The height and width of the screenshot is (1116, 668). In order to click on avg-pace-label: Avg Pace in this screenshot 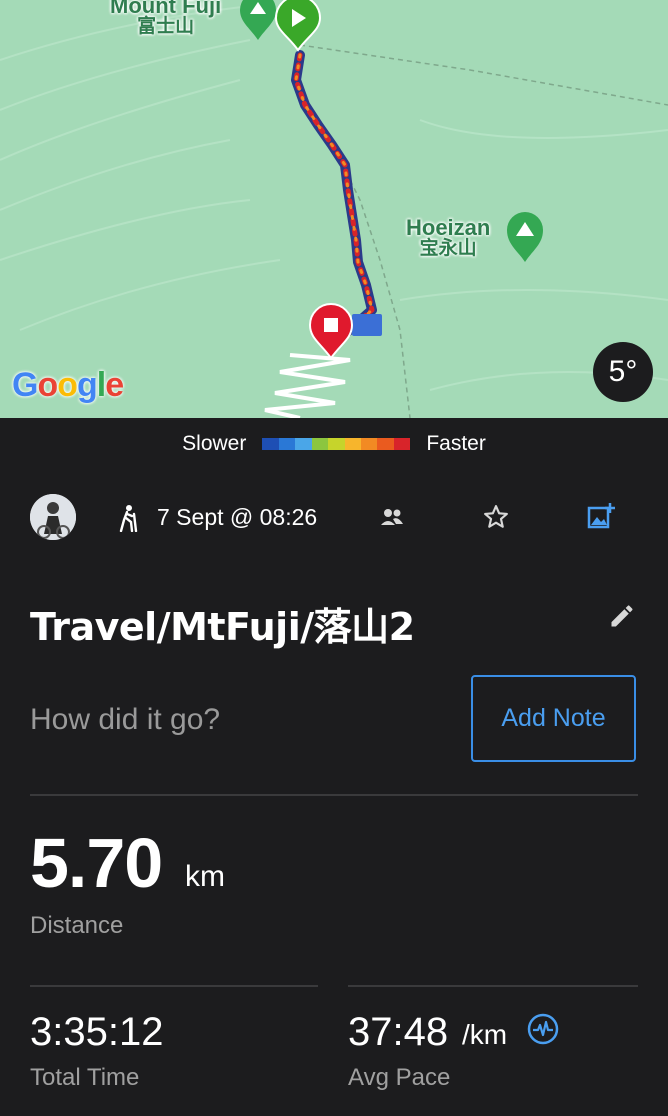, I will do `click(399, 1077)`.